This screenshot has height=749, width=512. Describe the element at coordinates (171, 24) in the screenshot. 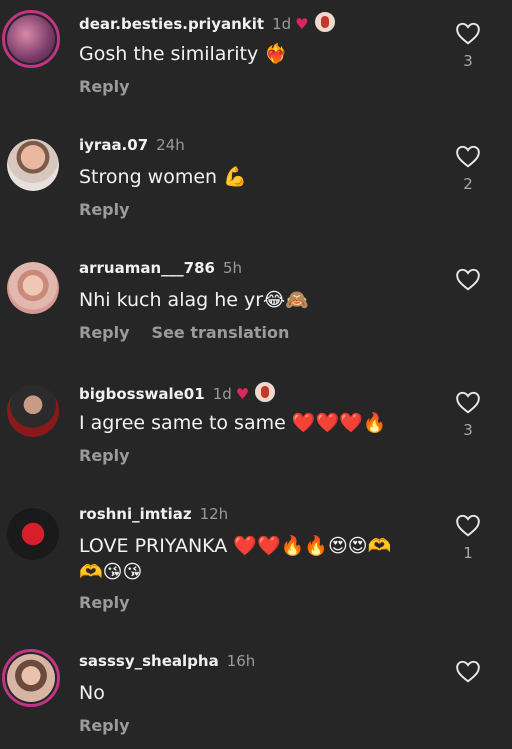

I see `username: dear.besties.priyankit` at that location.